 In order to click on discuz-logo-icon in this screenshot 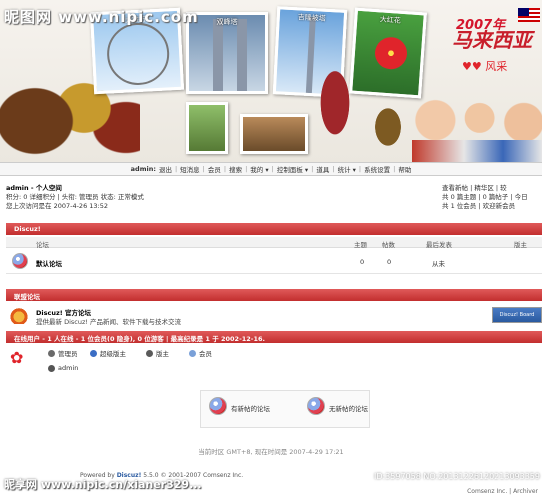, I will do `click(19, 315)`.